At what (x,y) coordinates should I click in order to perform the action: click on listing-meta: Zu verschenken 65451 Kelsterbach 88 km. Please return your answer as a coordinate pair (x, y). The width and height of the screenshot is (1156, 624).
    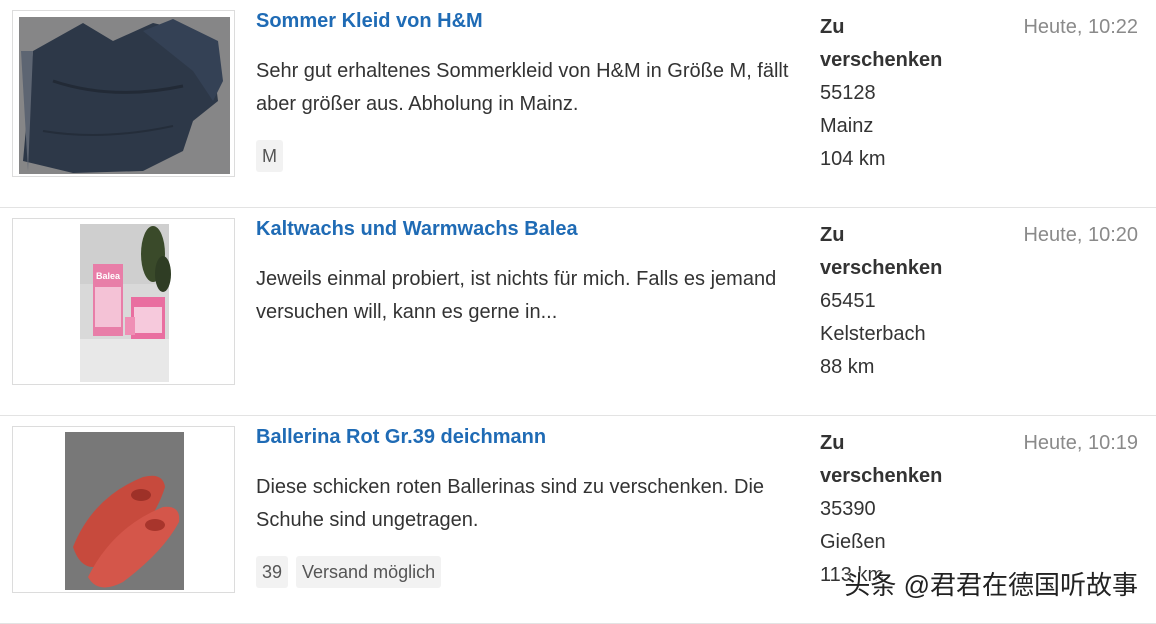
    Looking at the image, I should click on (910, 301).